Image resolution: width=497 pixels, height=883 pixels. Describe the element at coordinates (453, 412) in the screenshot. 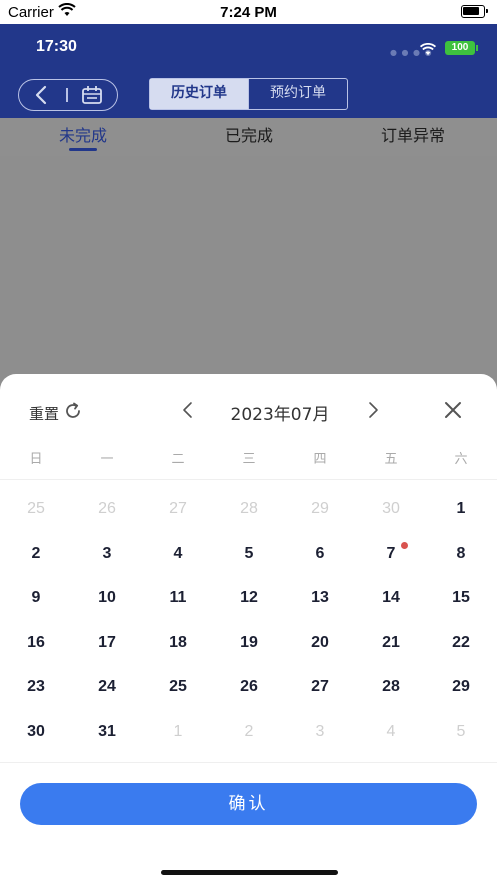

I see `close-icon` at that location.